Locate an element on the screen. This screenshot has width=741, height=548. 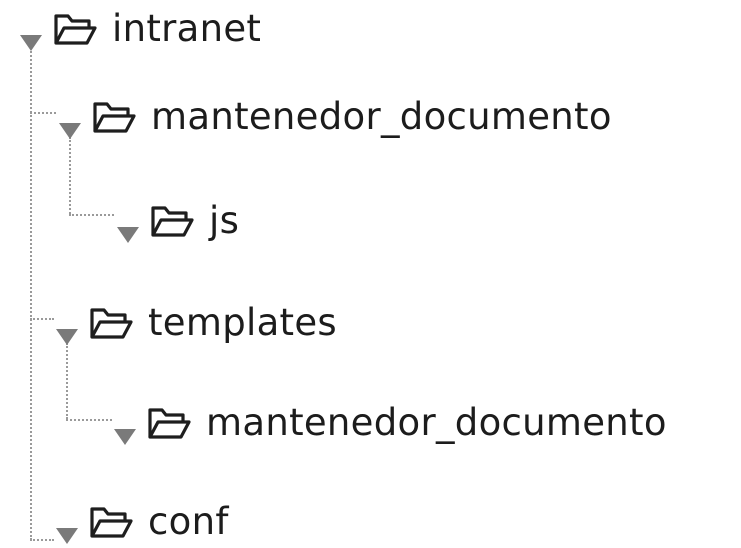
tree-node-js: js is located at coordinates (176, 221).